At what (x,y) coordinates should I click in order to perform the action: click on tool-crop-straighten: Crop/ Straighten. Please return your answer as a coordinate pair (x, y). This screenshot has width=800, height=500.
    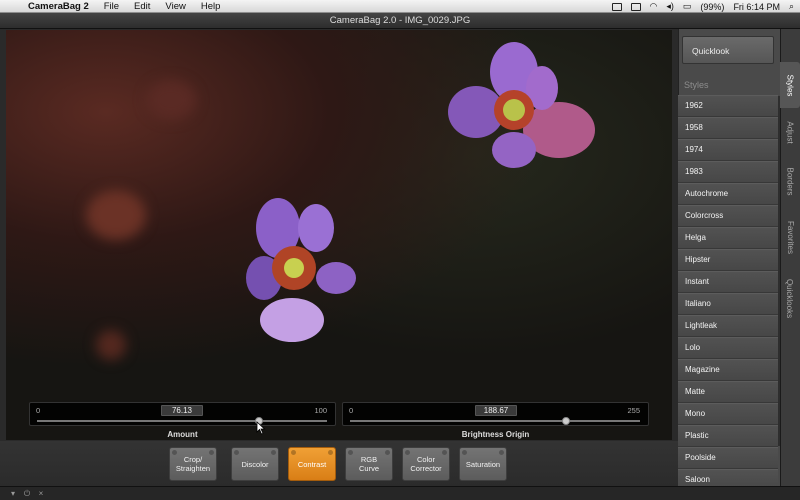
    Looking at the image, I should click on (193, 464).